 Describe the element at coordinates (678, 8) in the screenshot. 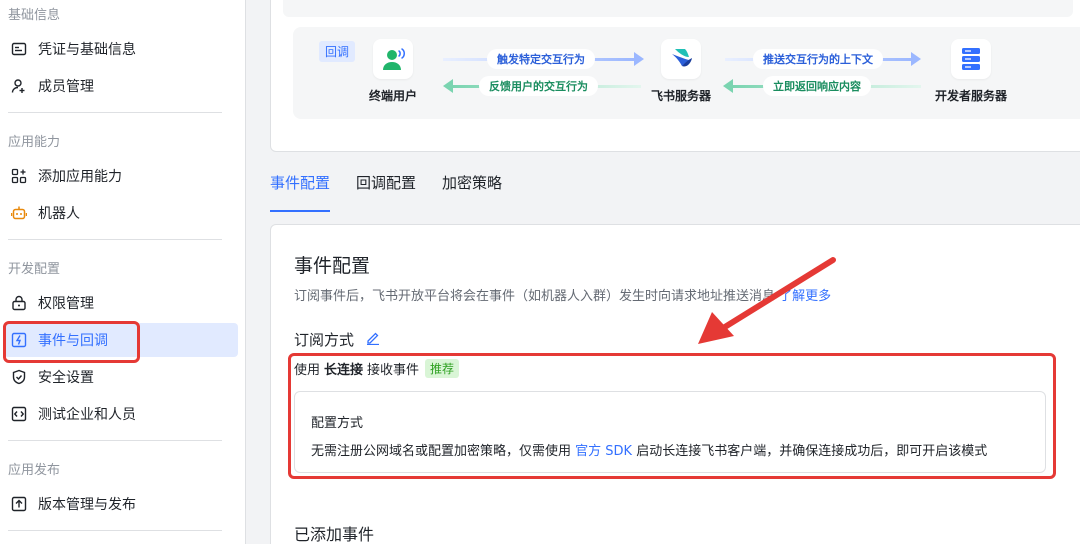

I see `flow-top-strip` at that location.